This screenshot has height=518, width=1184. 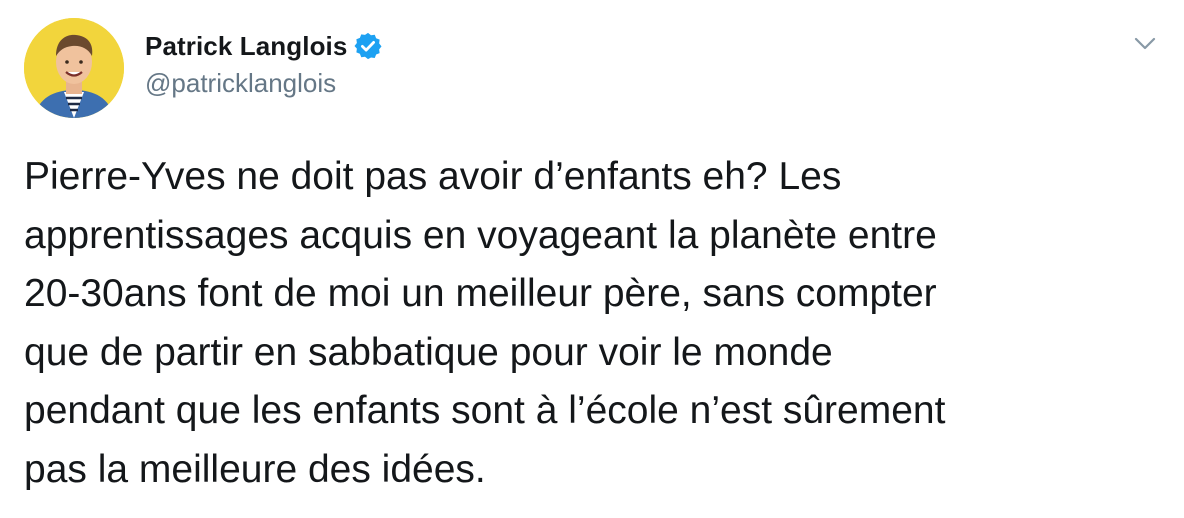 I want to click on avatar-photo-icon, so click(x=74, y=68).